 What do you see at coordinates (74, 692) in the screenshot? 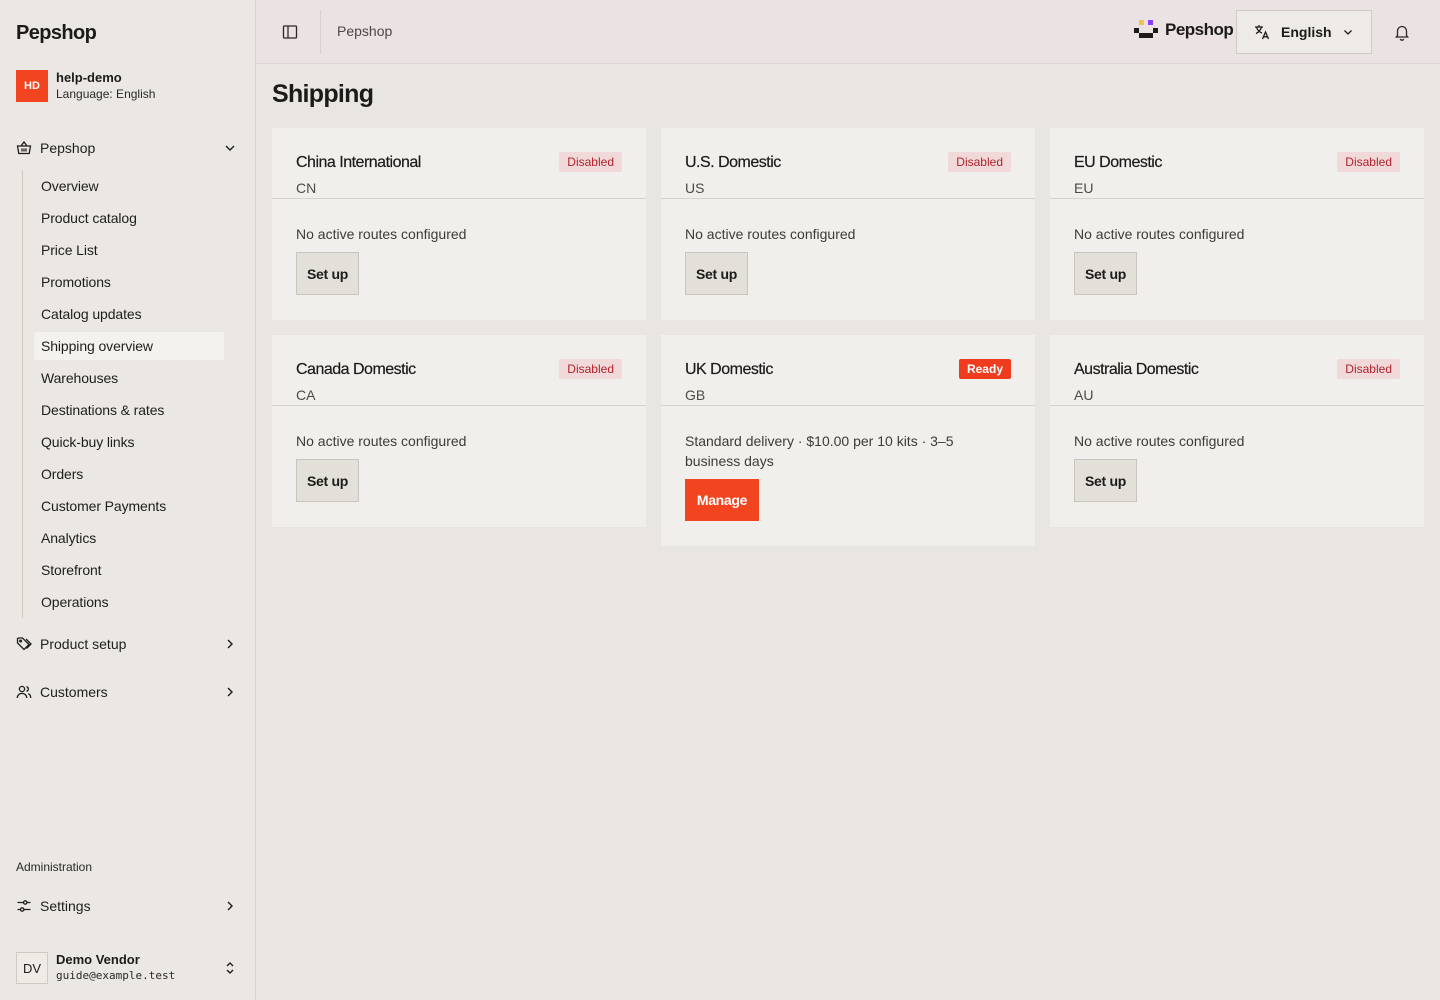
I see `nav-group-label: Customers` at bounding box center [74, 692].